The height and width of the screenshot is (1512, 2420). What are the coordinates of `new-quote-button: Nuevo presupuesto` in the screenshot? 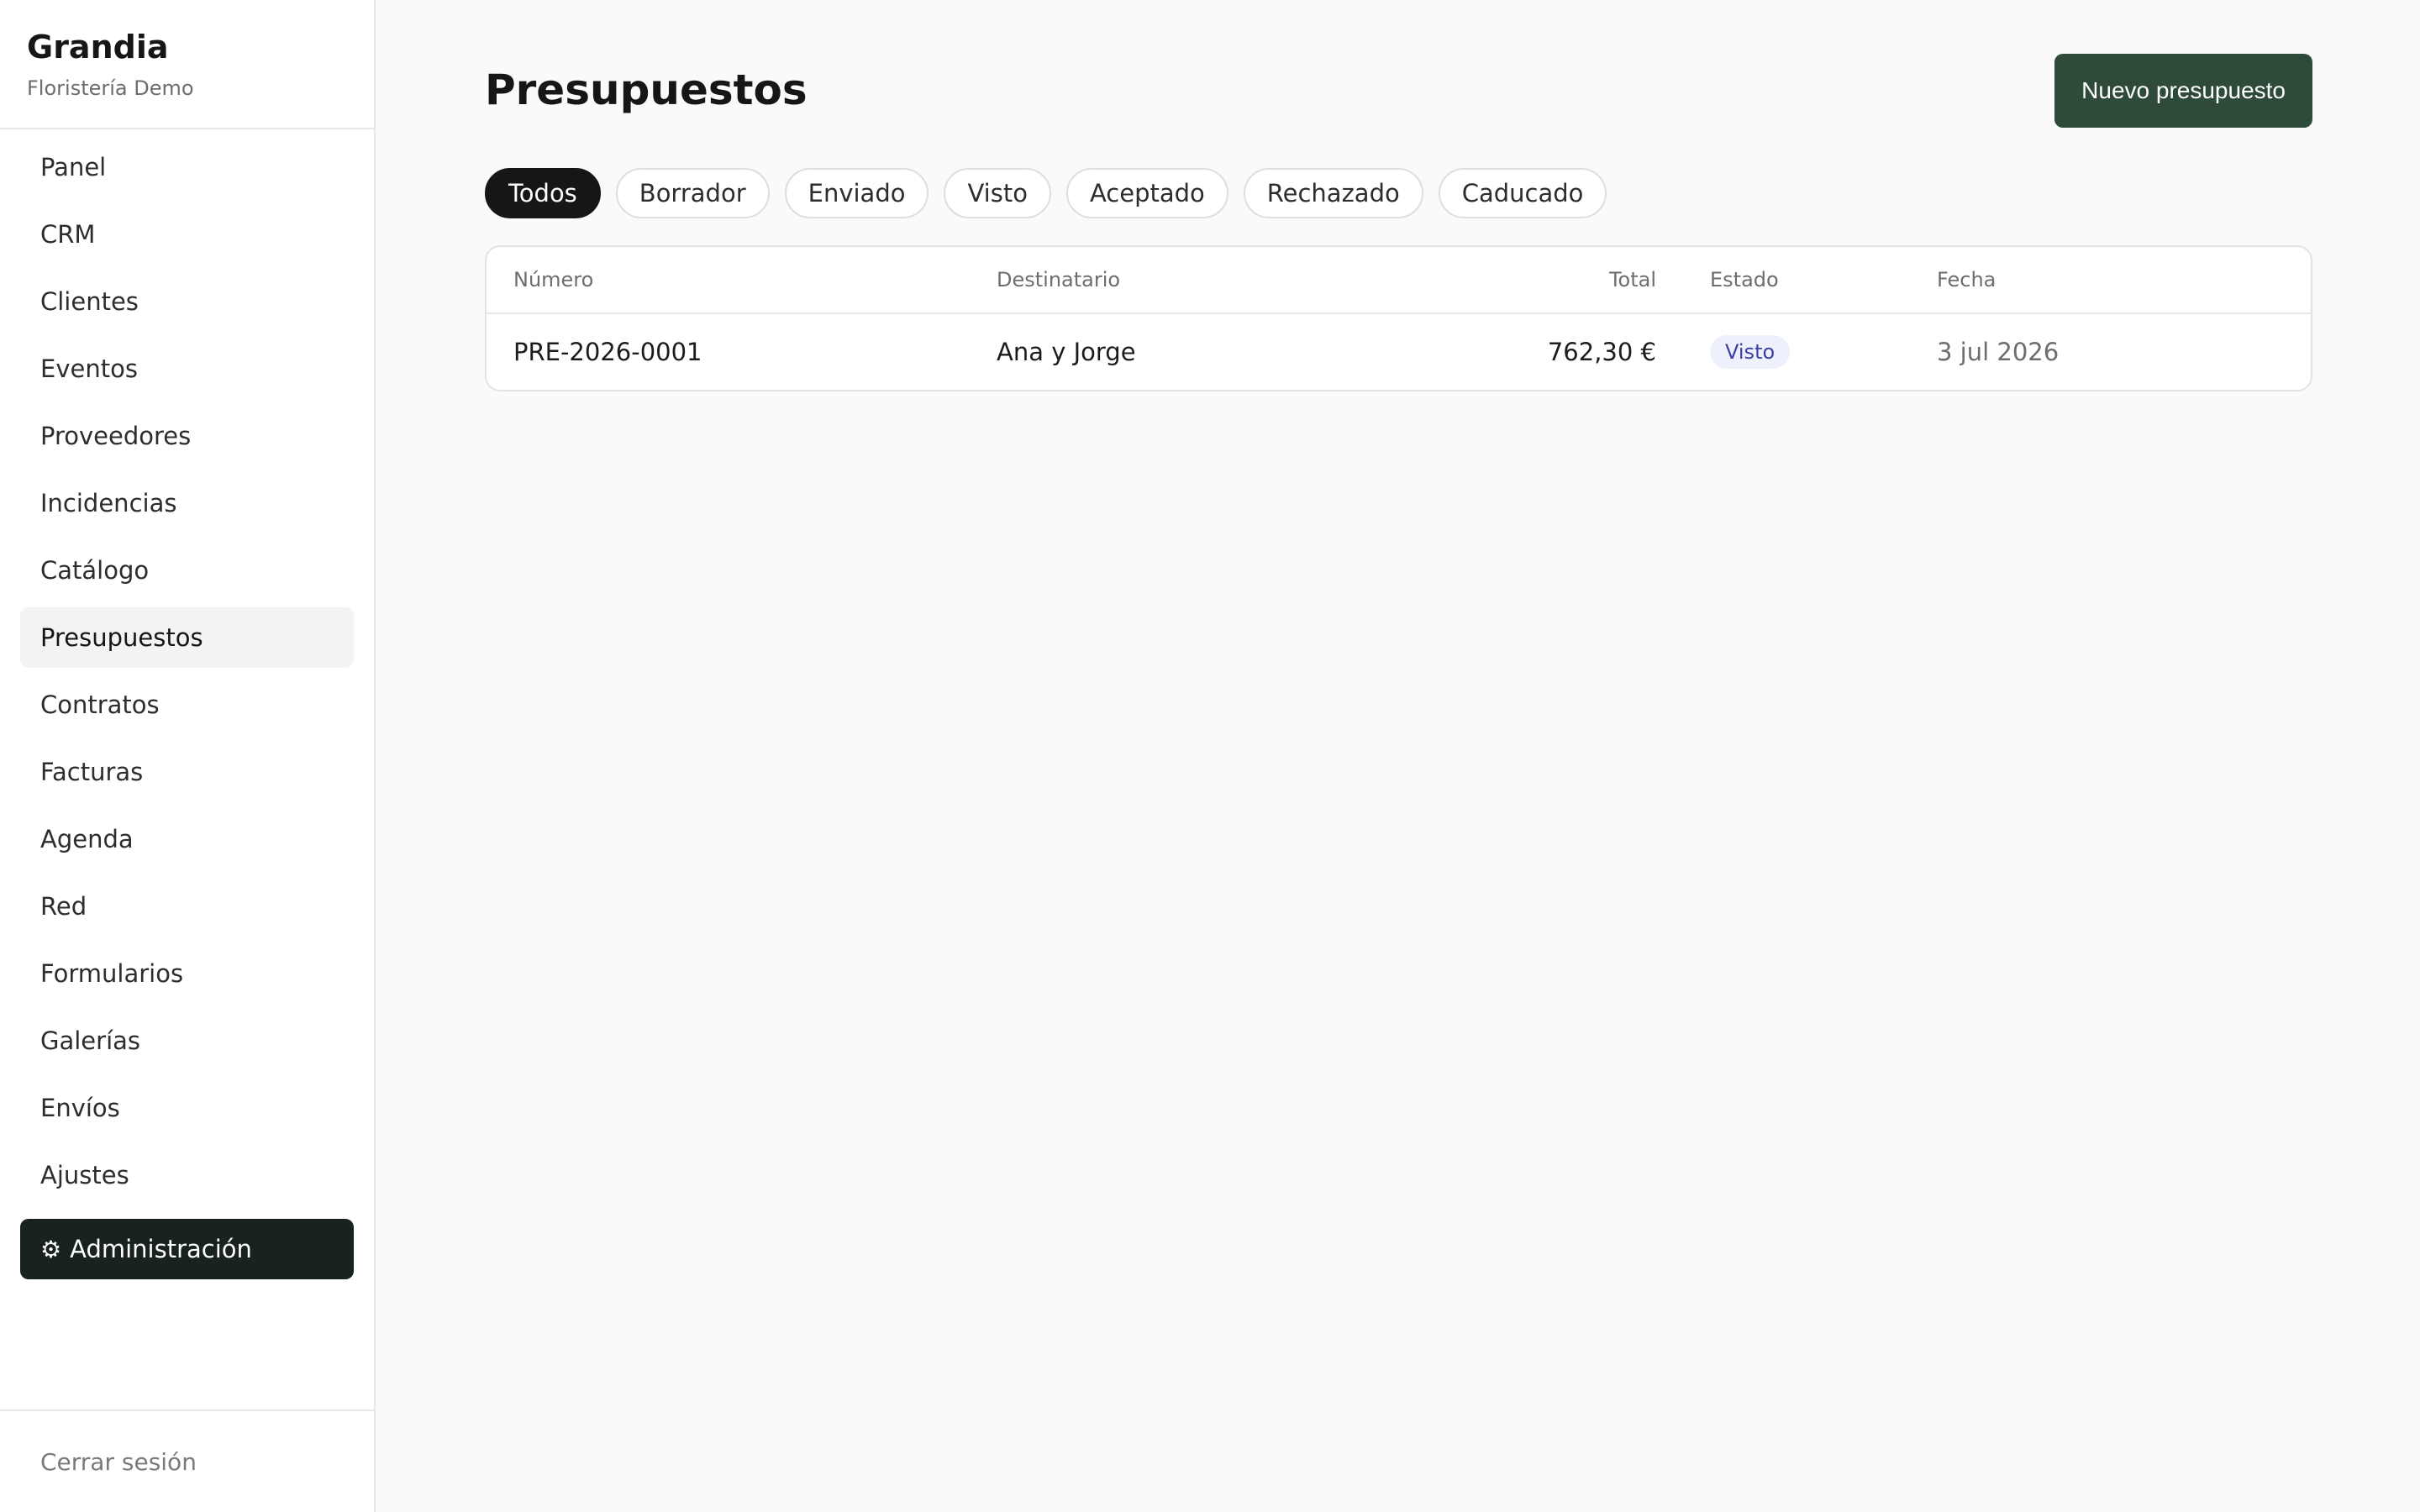 It's located at (2183, 91).